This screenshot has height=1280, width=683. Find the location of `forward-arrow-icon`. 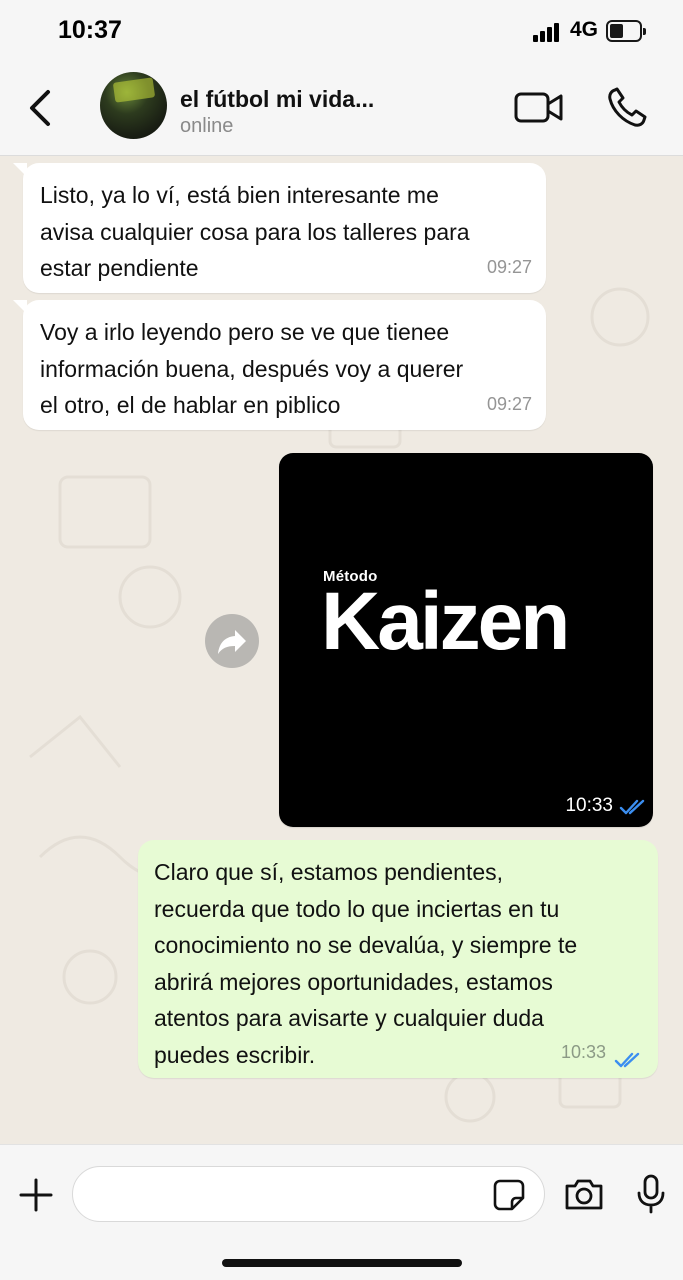

forward-arrow-icon is located at coordinates (232, 642).